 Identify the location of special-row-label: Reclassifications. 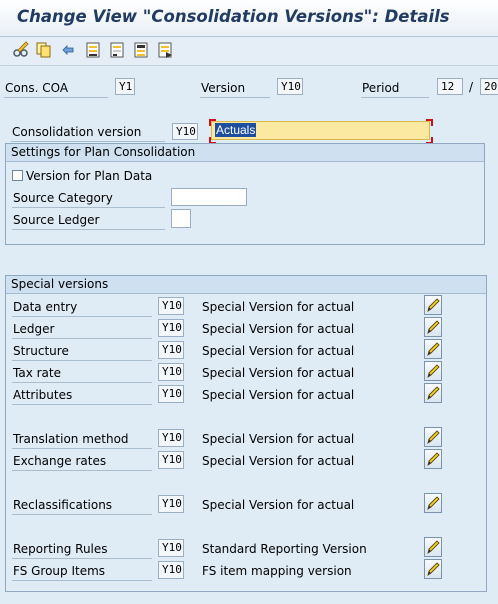
(63, 505).